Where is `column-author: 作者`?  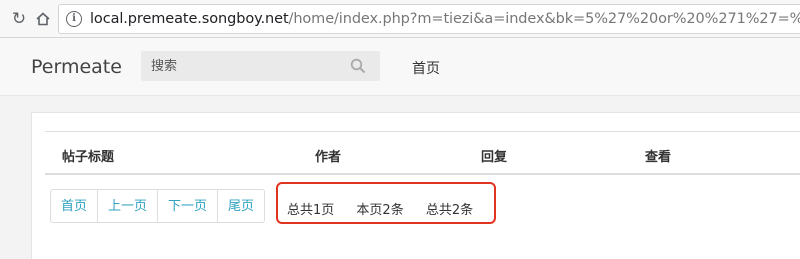
column-author: 作者 is located at coordinates (328, 155).